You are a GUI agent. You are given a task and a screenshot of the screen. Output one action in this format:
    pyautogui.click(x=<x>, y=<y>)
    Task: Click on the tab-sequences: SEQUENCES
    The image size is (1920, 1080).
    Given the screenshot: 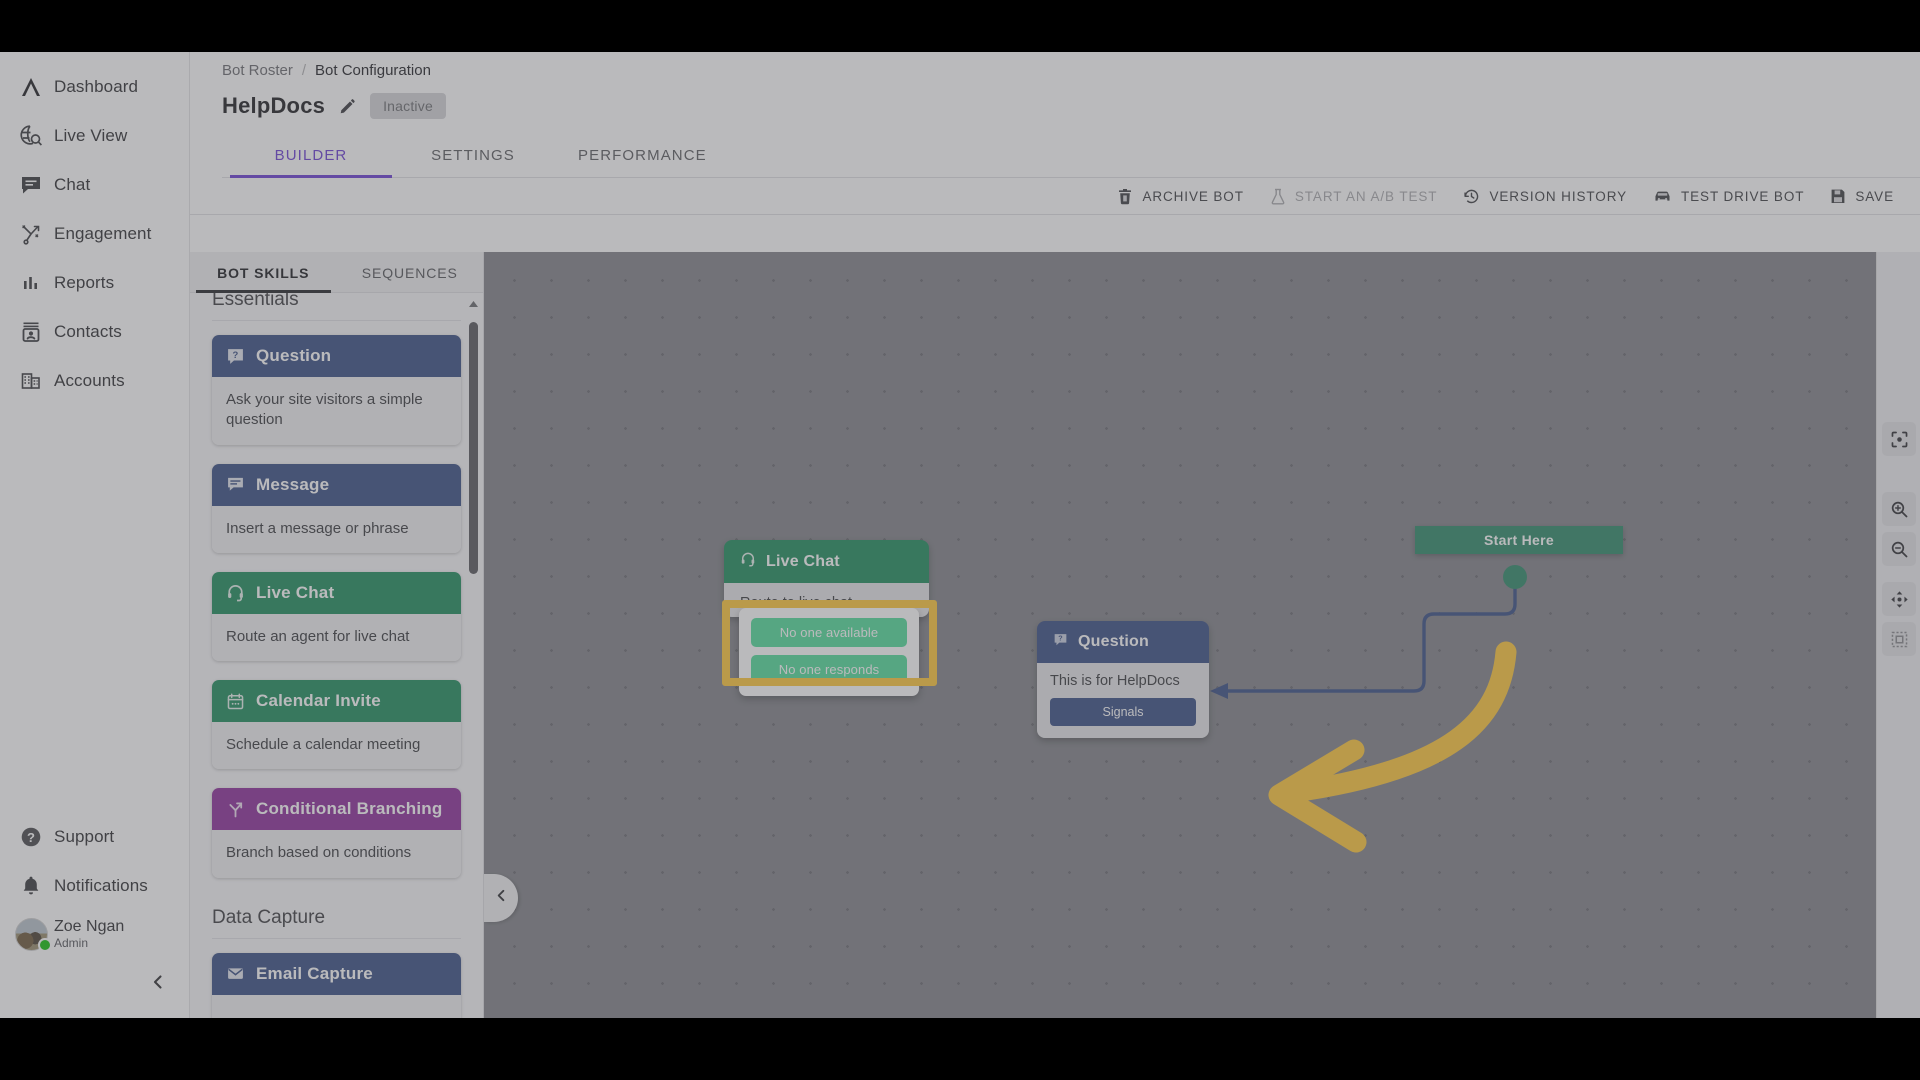 What is the action you would take?
    pyautogui.click(x=410, y=272)
    